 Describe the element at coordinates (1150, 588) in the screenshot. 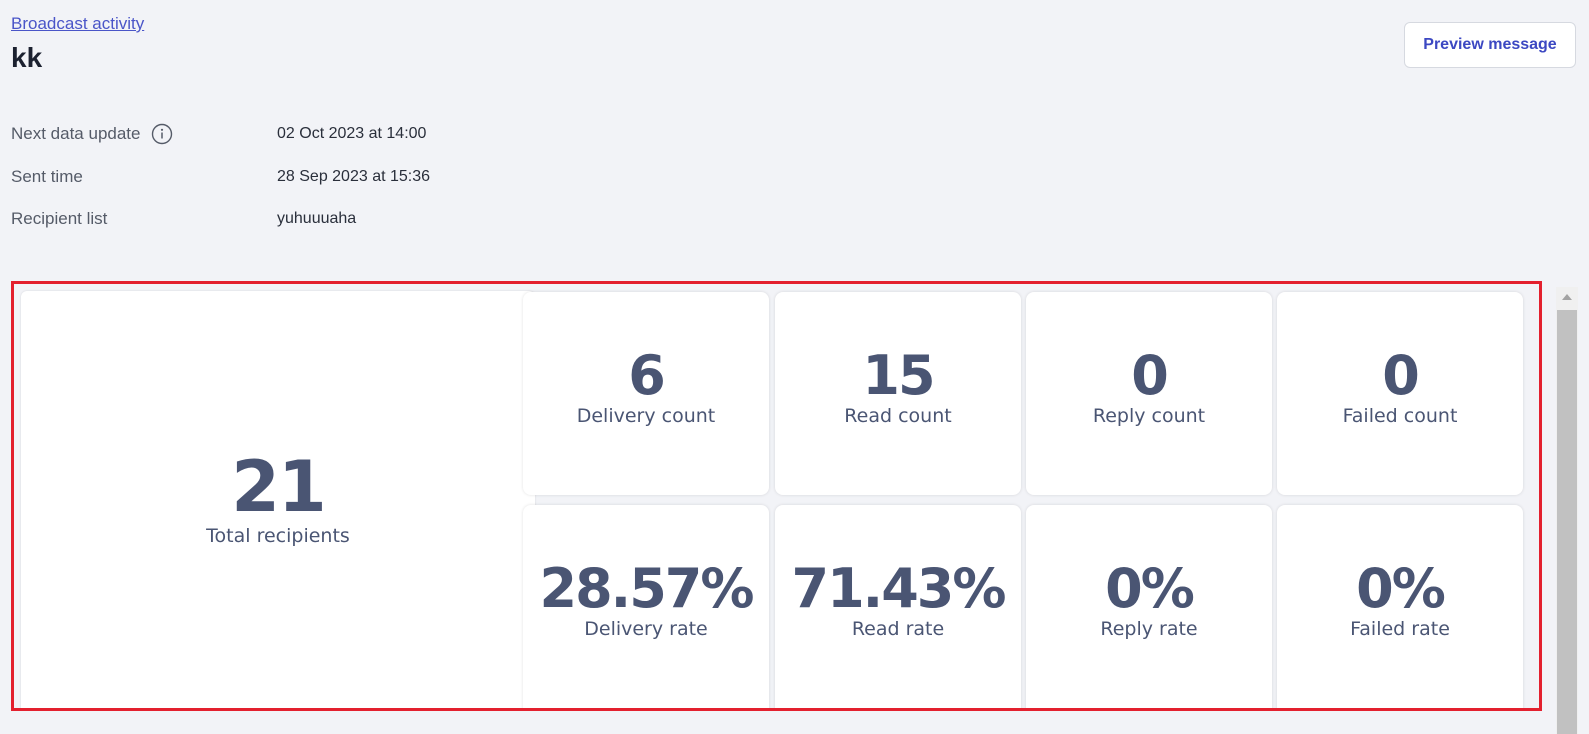

I see `reply-rate-value: 0%` at that location.